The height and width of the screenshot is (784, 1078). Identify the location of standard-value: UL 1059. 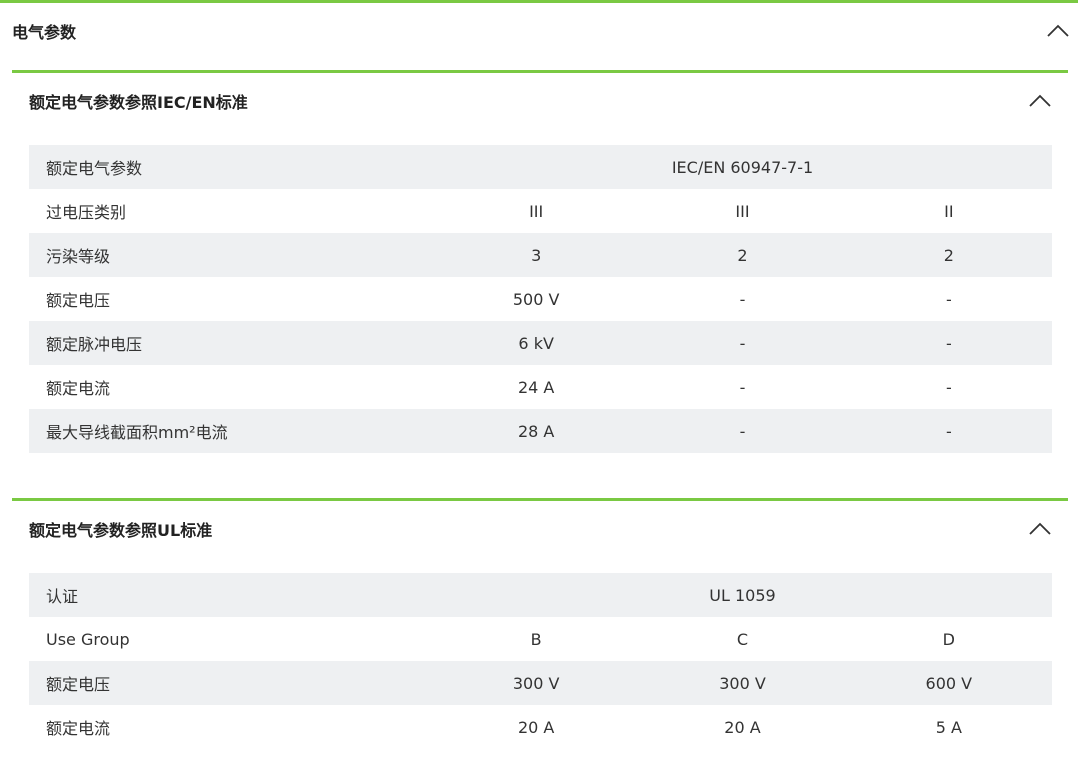
(742, 595).